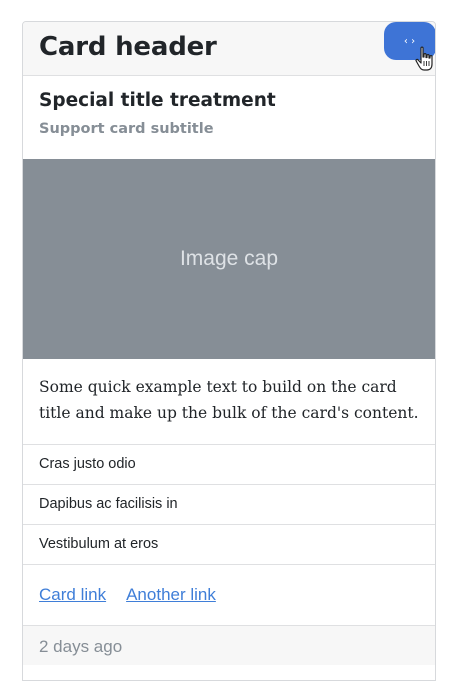 This screenshot has width=457, height=681. I want to click on footer-timestamp: 2 days ago, so click(81, 646).